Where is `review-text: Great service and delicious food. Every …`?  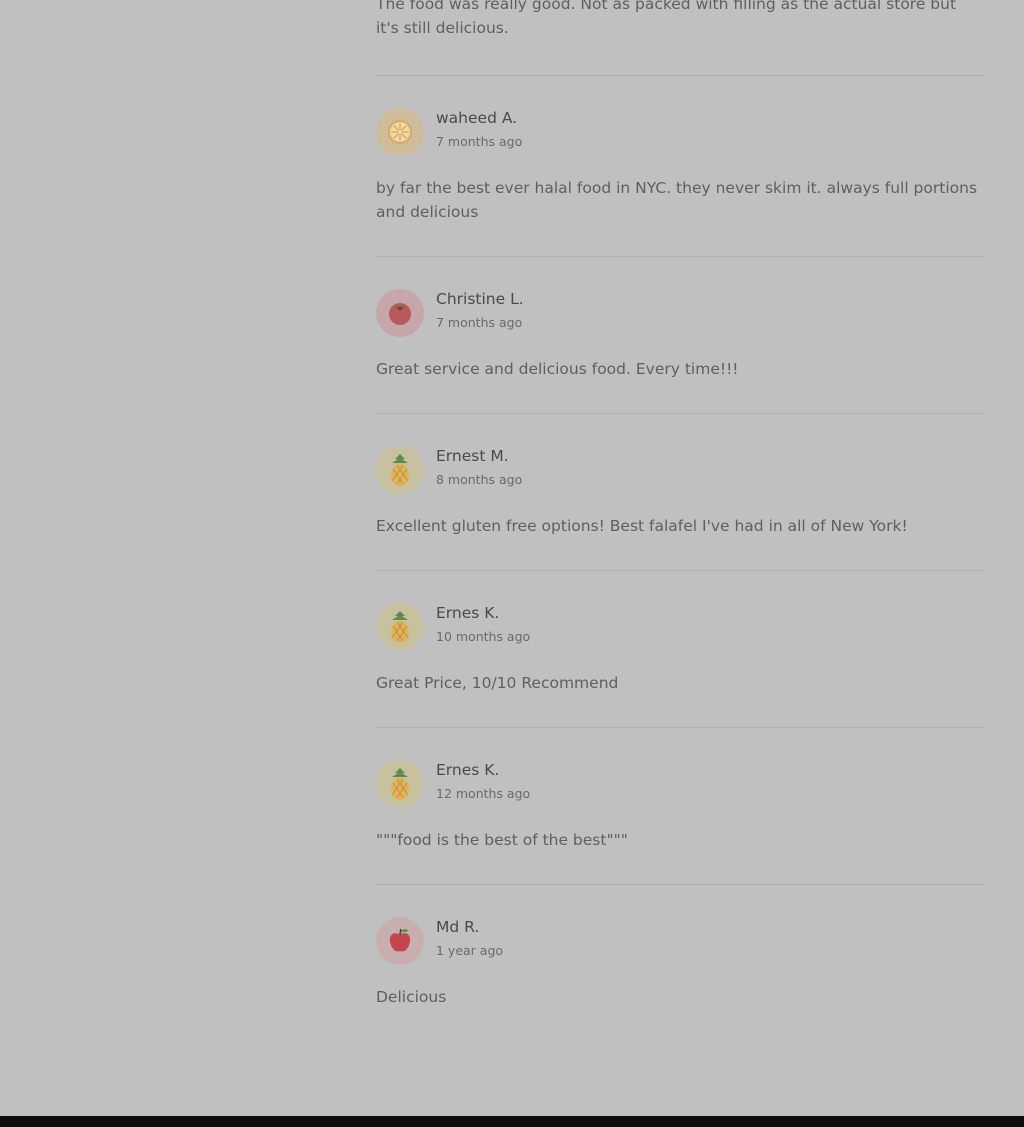 review-text: Great service and delicious food. Every … is located at coordinates (557, 369).